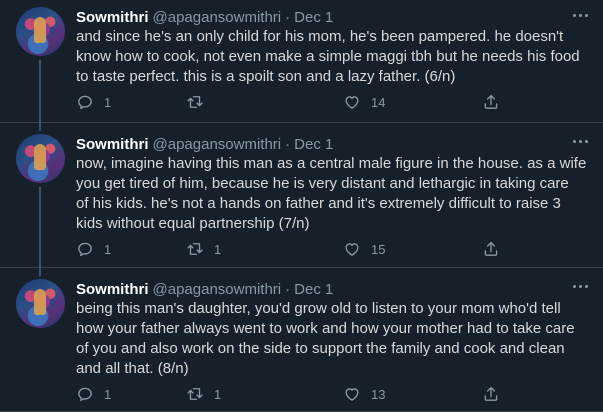  I want to click on tweet-text-line: kids without equal partnership (7/n), so click(193, 223).